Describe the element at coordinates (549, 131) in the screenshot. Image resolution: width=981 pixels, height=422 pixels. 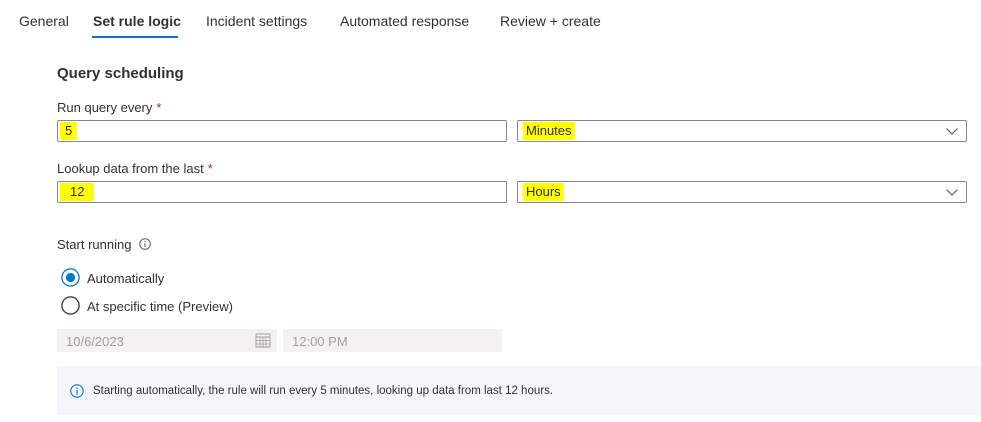
I see `run-query-unit-value: Minutes` at that location.